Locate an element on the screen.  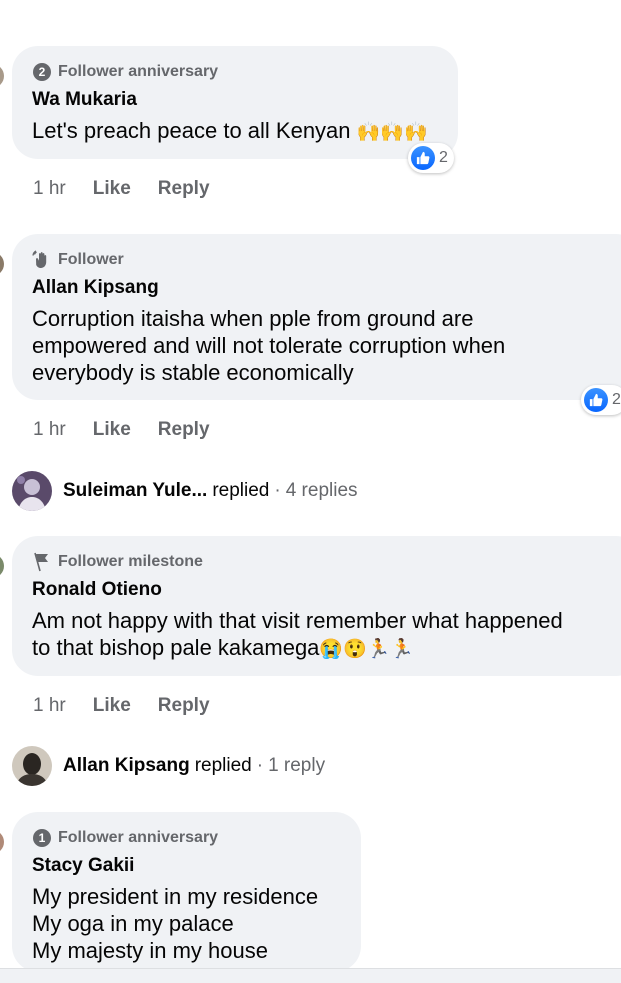
badge-follower-anniversary: 1 Follower anniversary is located at coordinates (185, 838).